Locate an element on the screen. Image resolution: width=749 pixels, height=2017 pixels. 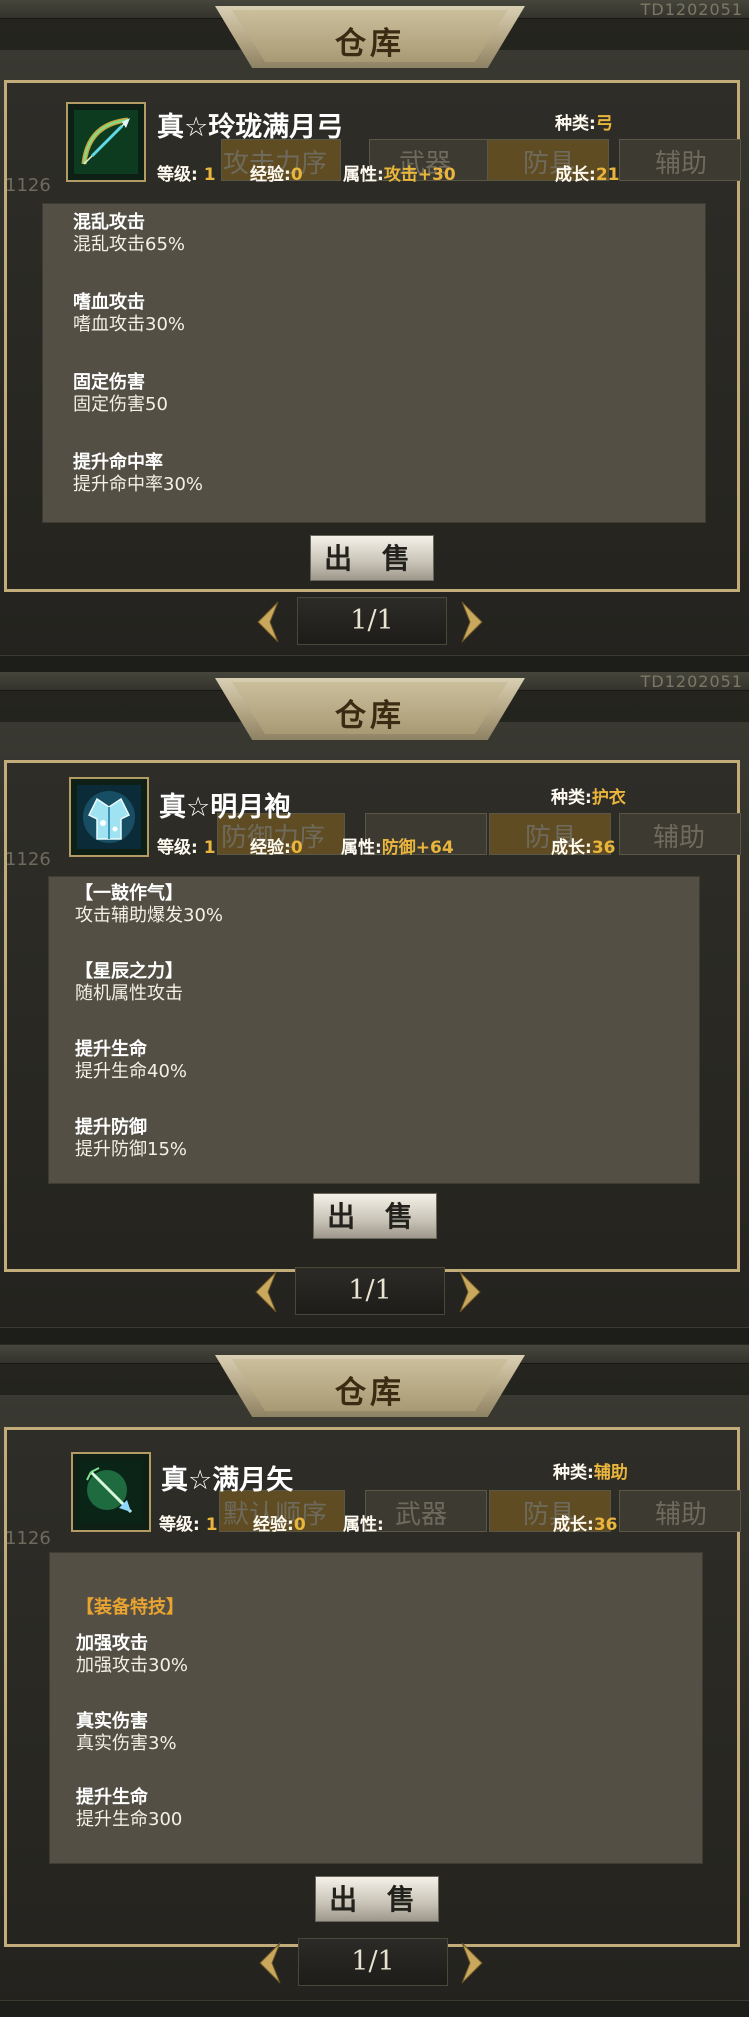
window-title: 仓库 is located at coordinates (370, 44).